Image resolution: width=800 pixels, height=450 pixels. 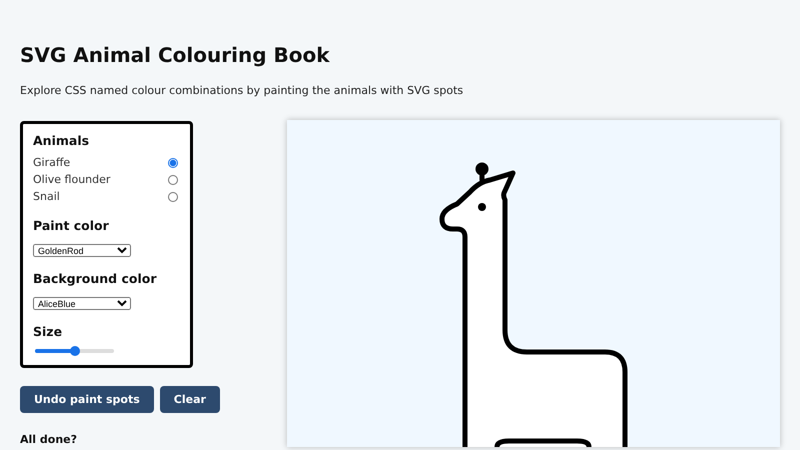 What do you see at coordinates (61, 140) in the screenshot?
I see `section-heading: Animals` at bounding box center [61, 140].